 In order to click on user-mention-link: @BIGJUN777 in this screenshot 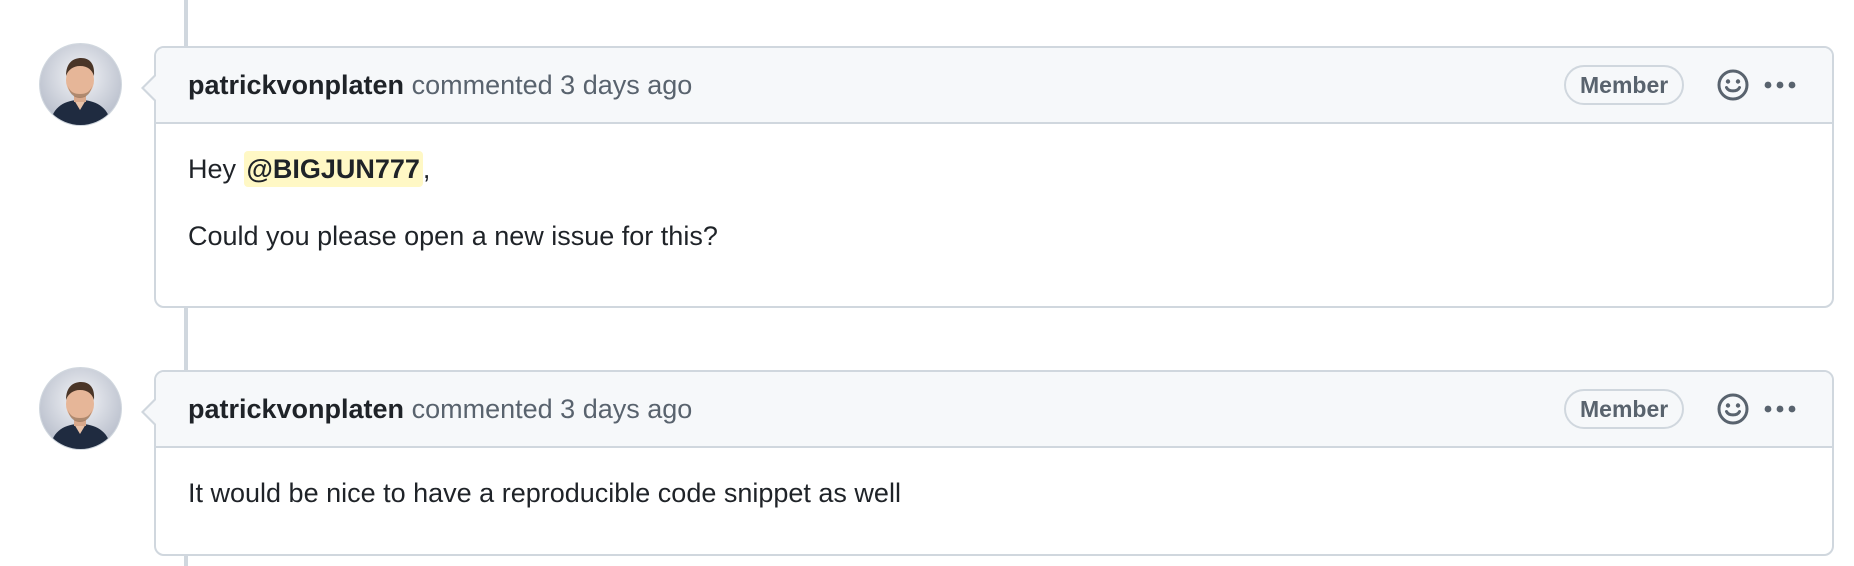, I will do `click(333, 169)`.